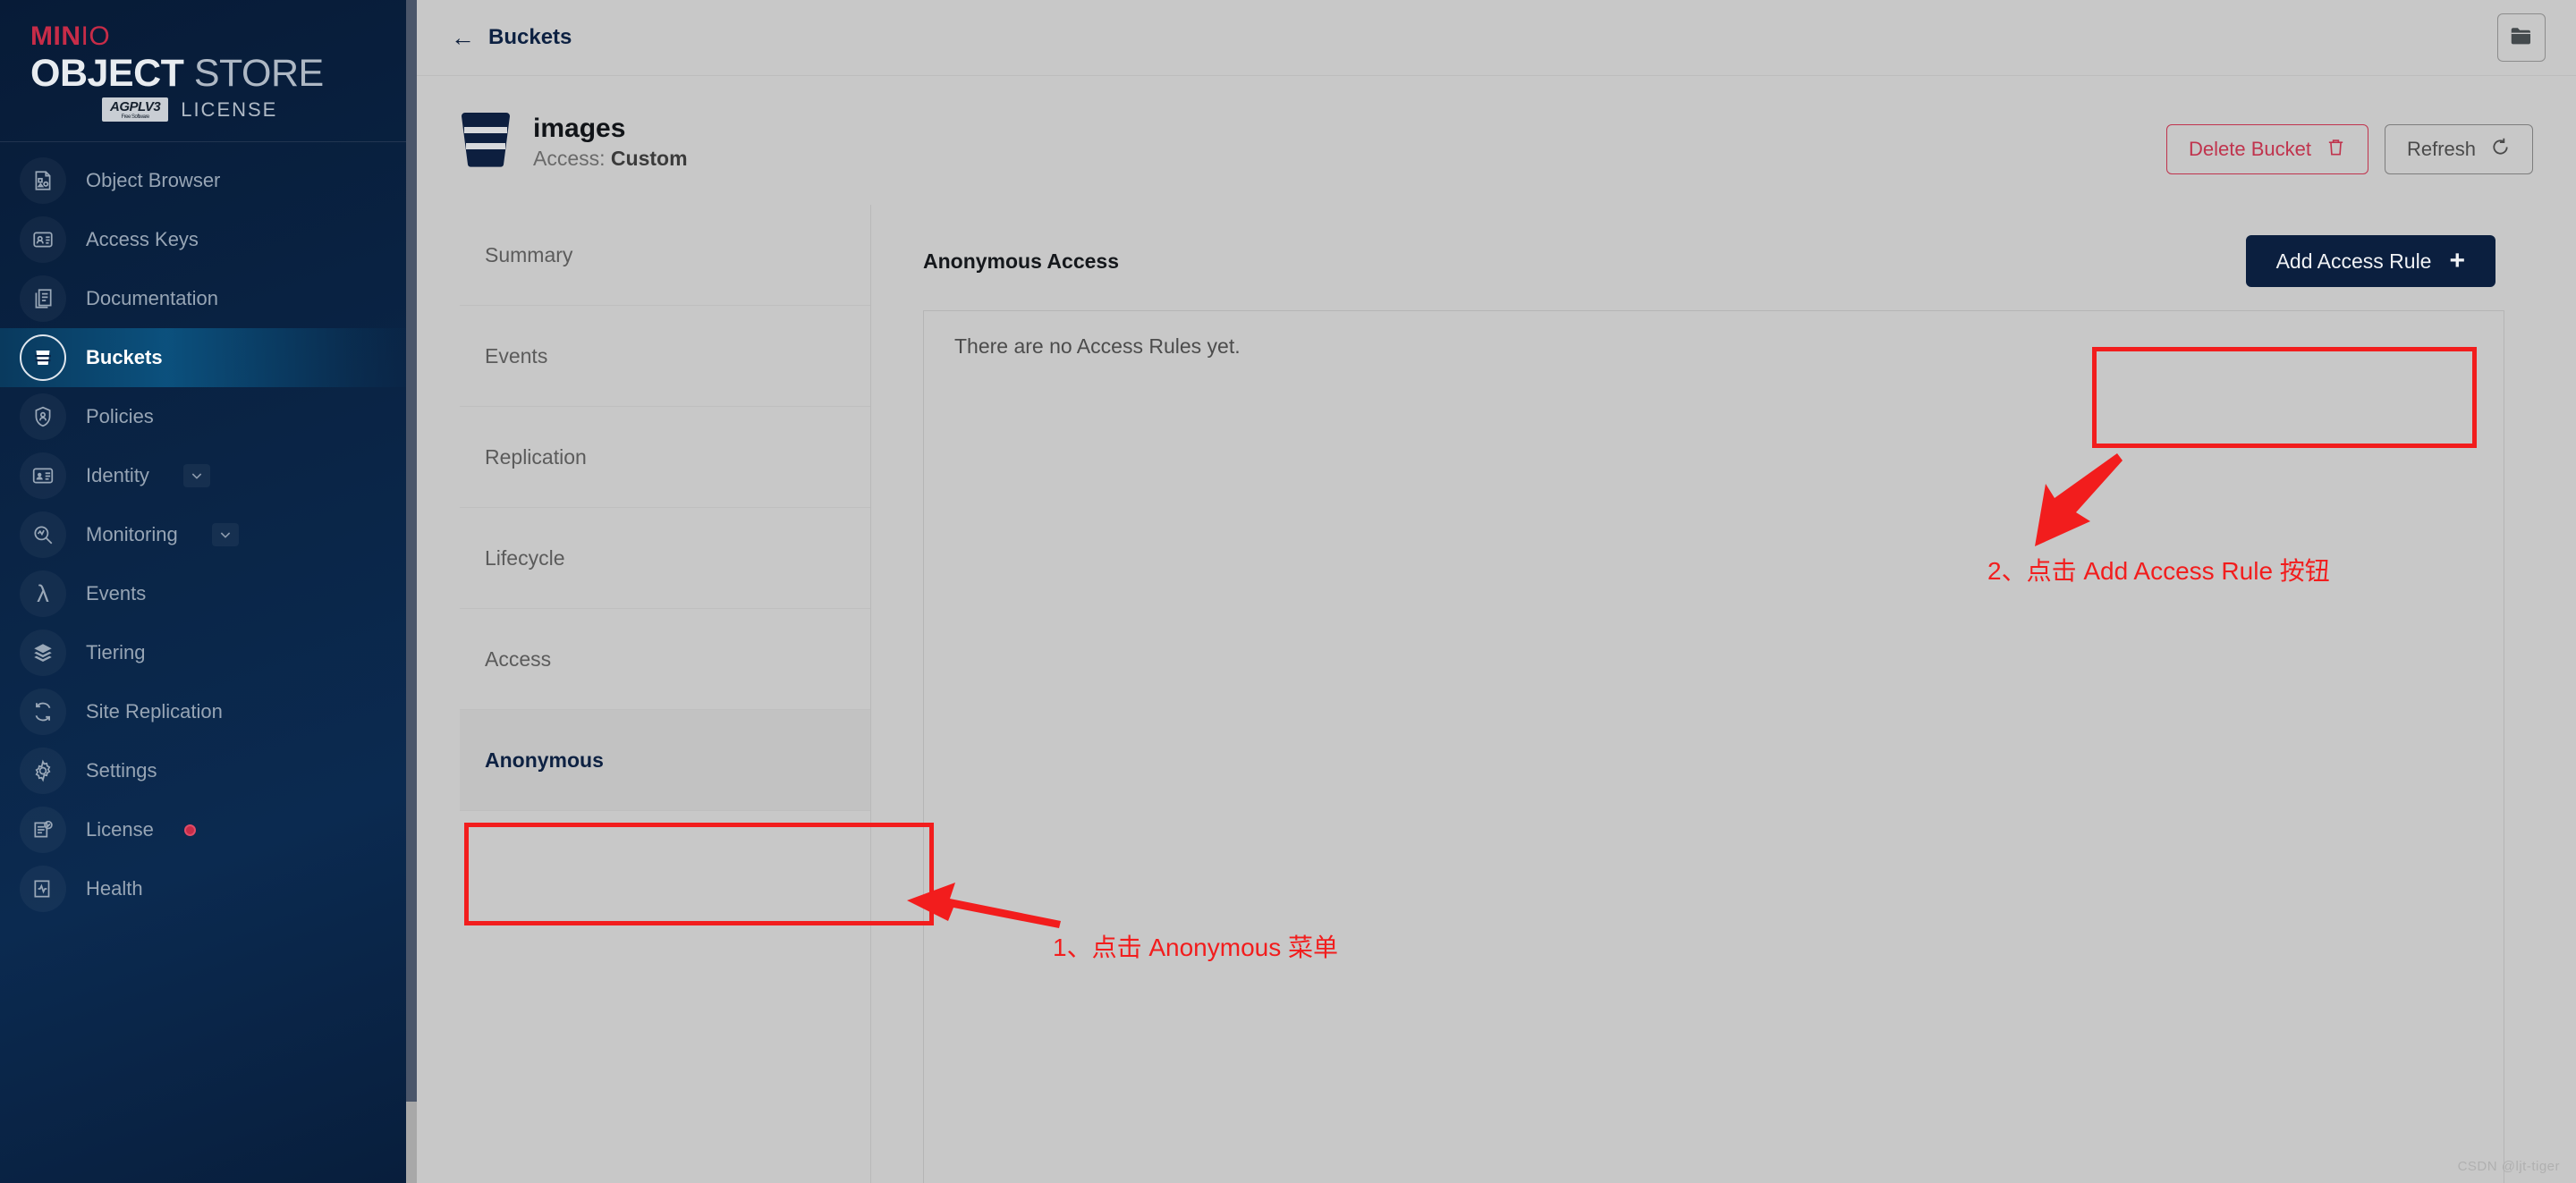 This screenshot has height=1183, width=2576. I want to click on tab-label: Summary, so click(529, 254).